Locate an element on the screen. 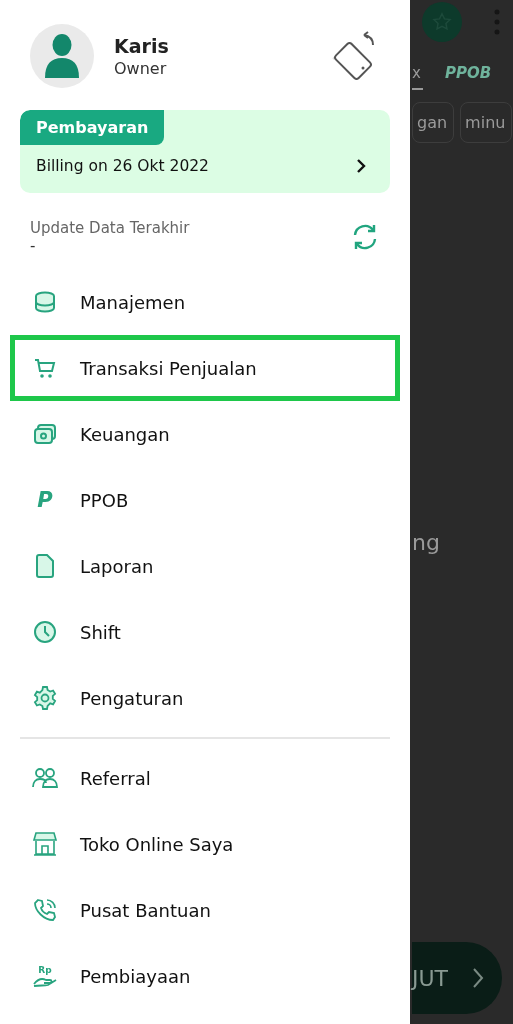  cash-icon is located at coordinates (45, 434).